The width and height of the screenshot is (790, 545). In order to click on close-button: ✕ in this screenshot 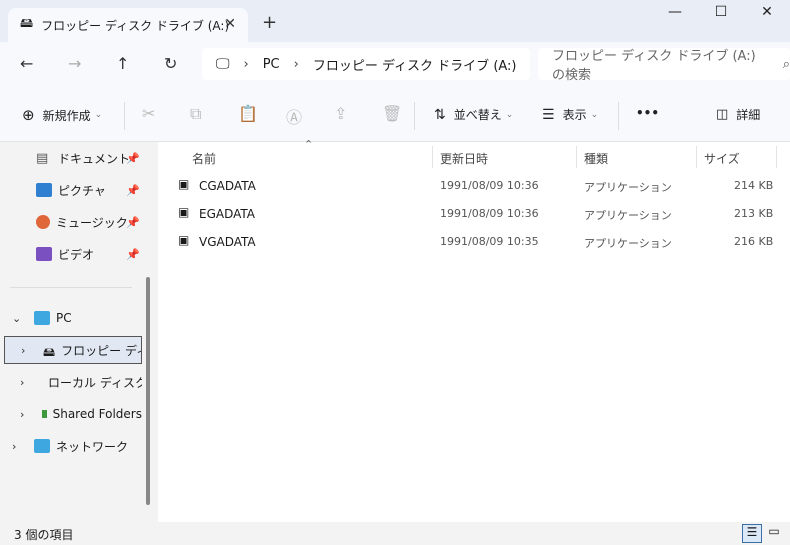, I will do `click(767, 16)`.